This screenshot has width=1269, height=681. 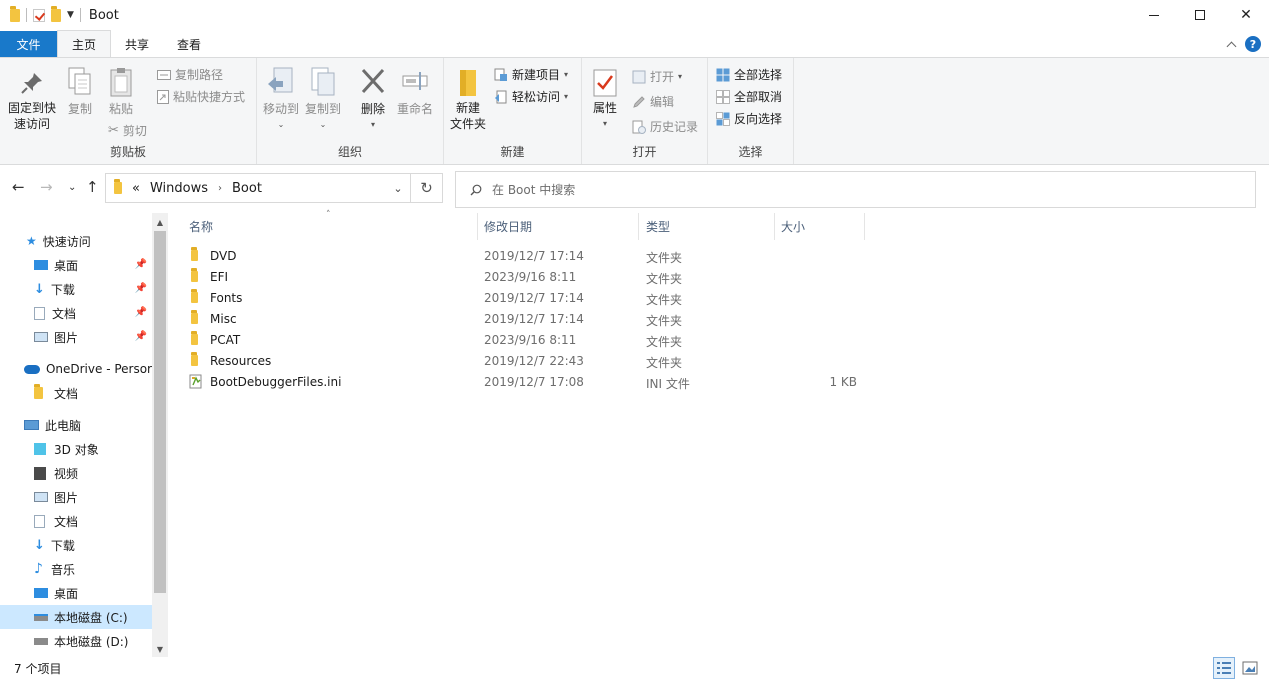 I want to click on column-header-name: 名称, so click(x=330, y=226).